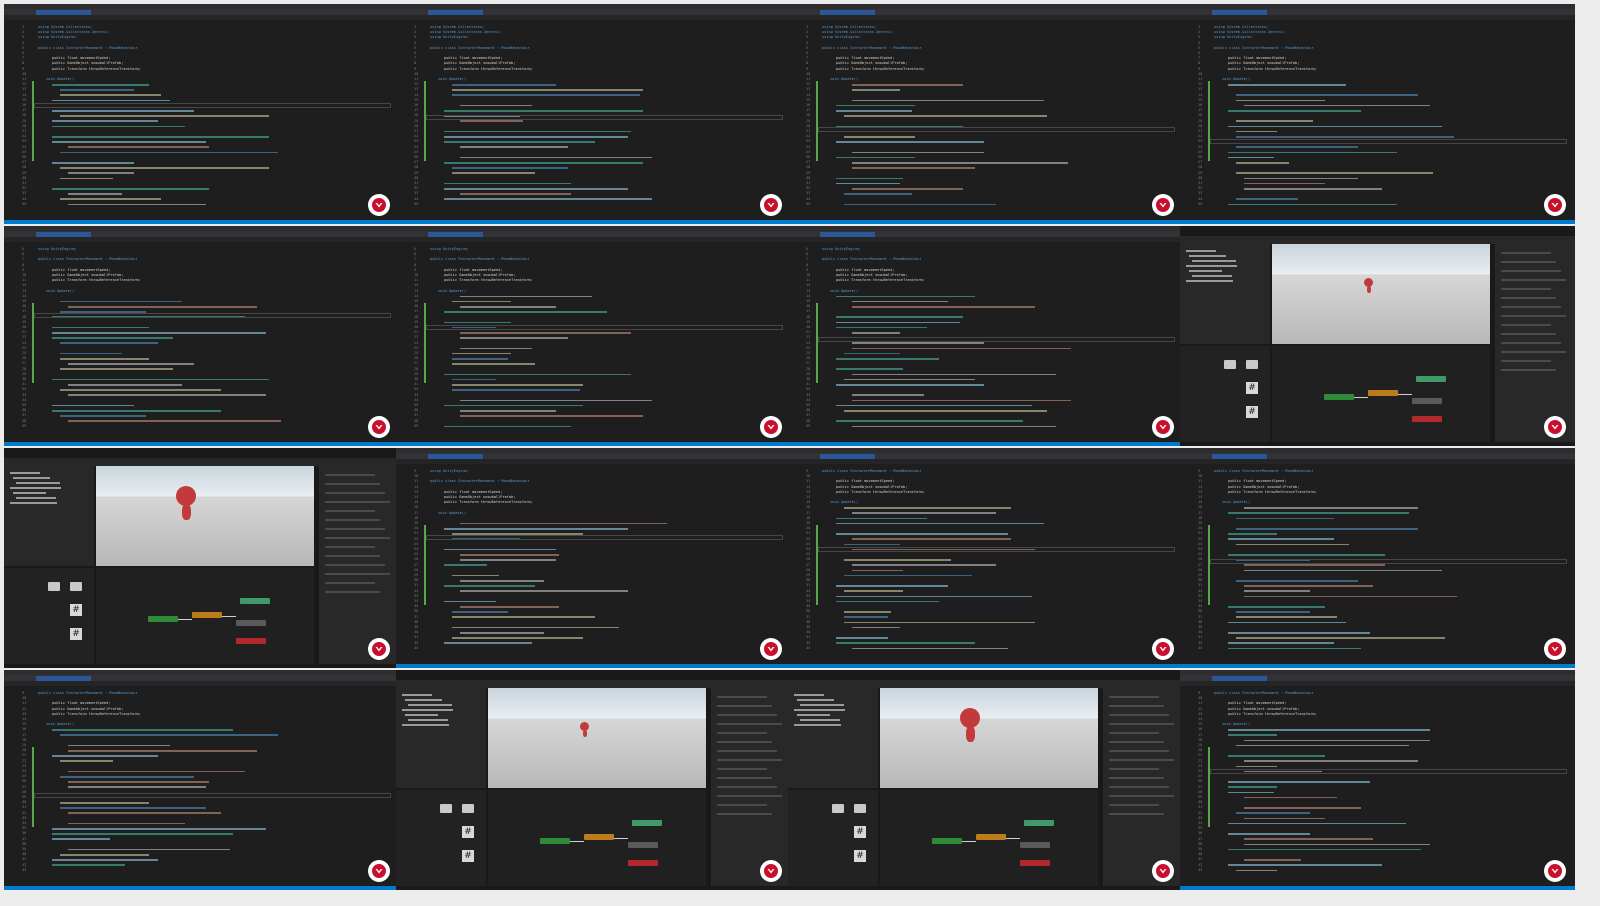  Describe the element at coordinates (449, 37) in the screenshot. I see `code-line: using UnityEngine;` at that location.